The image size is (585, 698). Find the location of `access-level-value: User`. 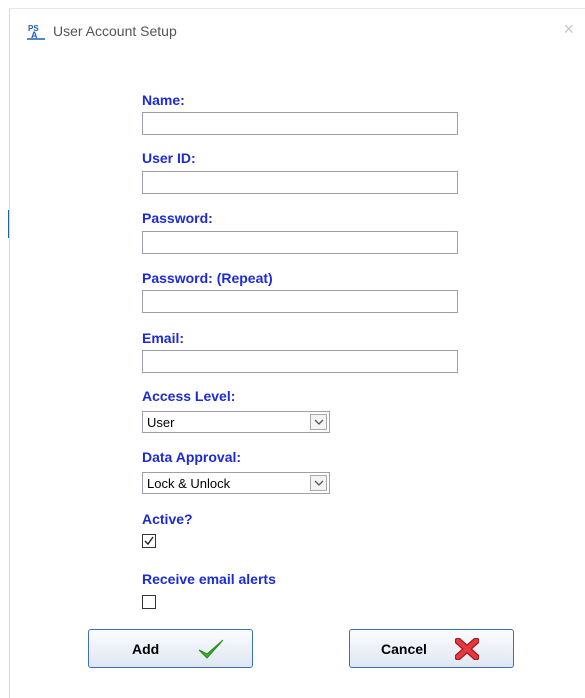

access-level-value: User is located at coordinates (161, 422).